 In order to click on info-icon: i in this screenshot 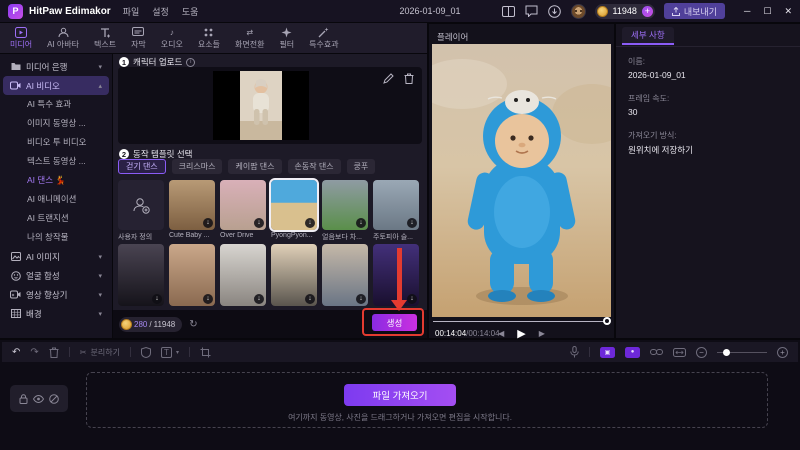, I will do `click(191, 62)`.